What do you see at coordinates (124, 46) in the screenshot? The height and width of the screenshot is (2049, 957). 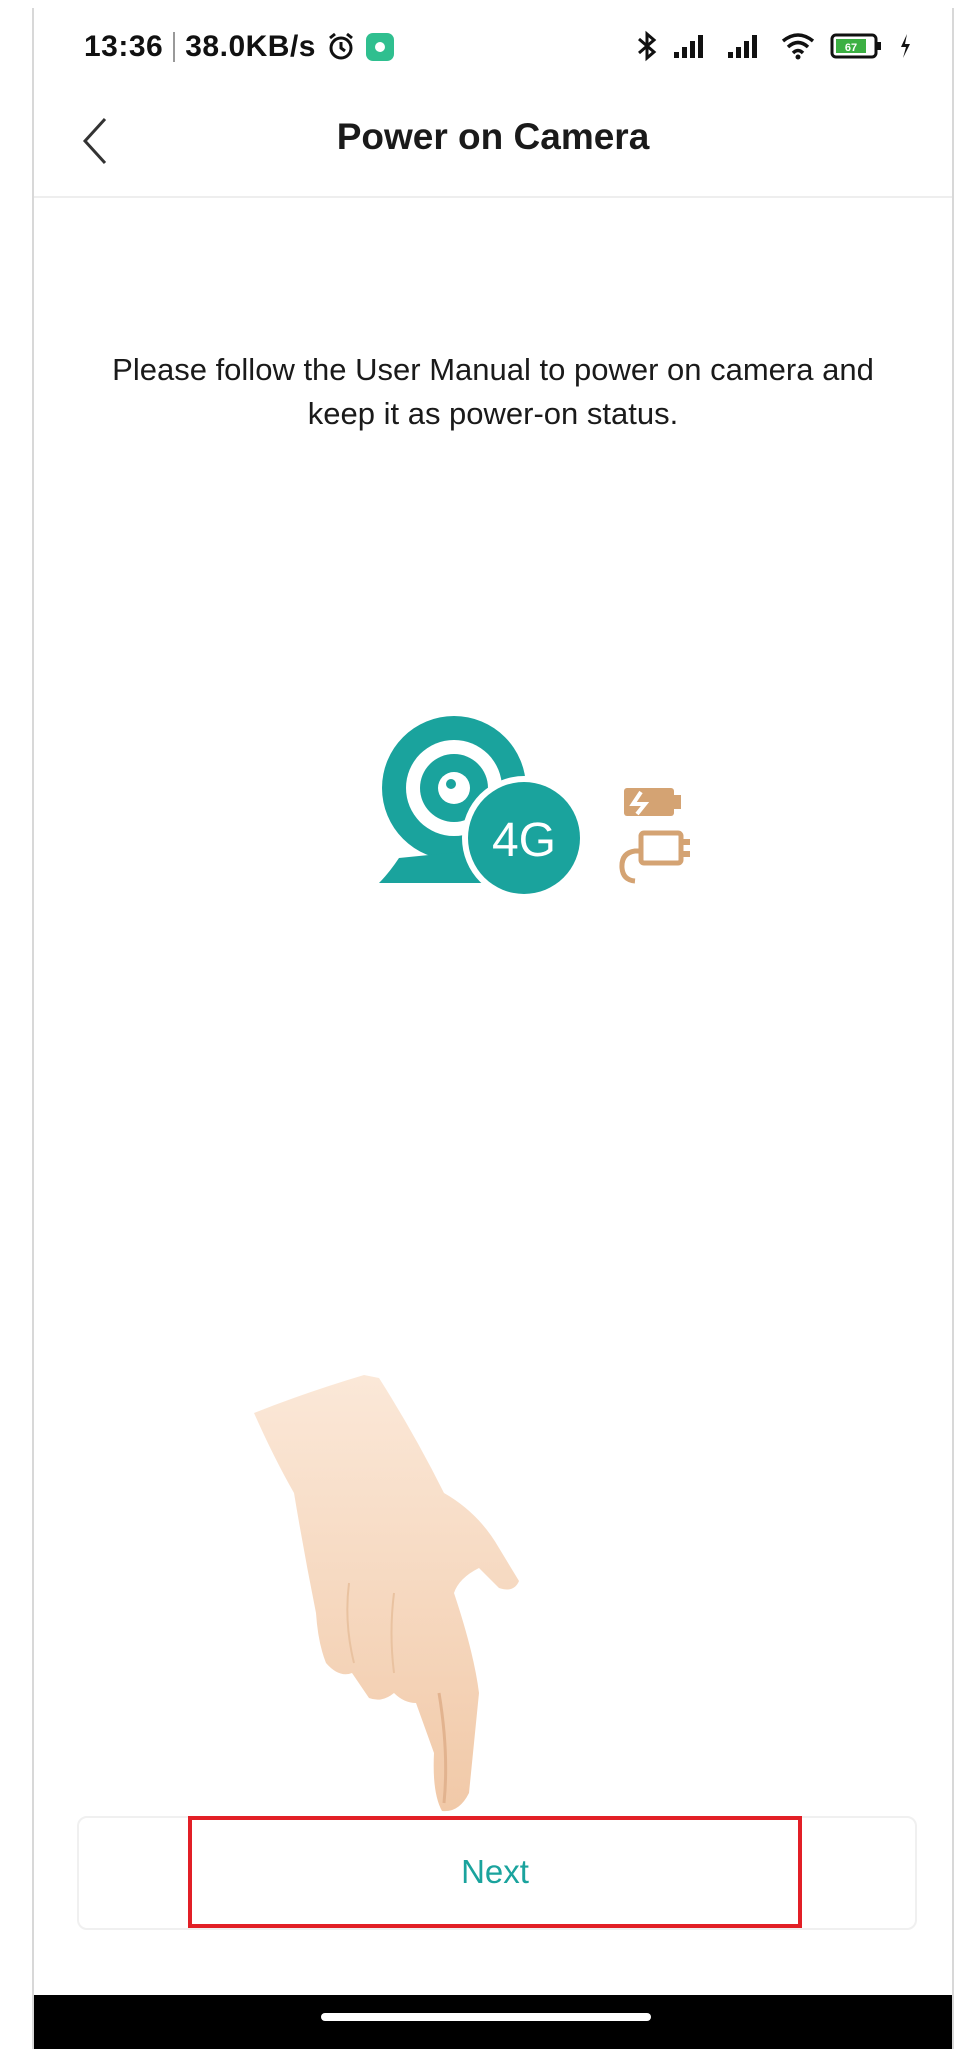 I see `status-time: 13:36` at bounding box center [124, 46].